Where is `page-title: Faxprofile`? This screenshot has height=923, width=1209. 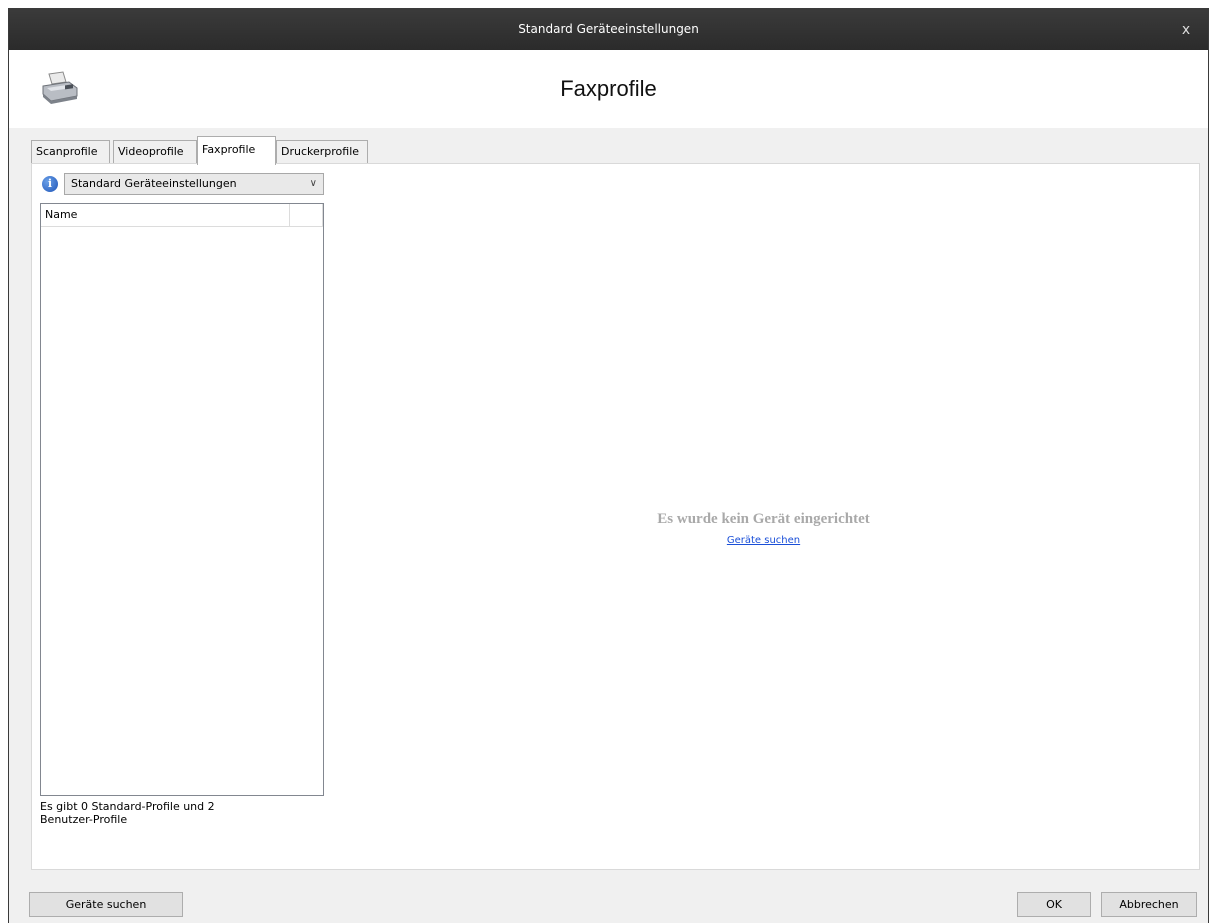
page-title: Faxprofile is located at coordinates (608, 88).